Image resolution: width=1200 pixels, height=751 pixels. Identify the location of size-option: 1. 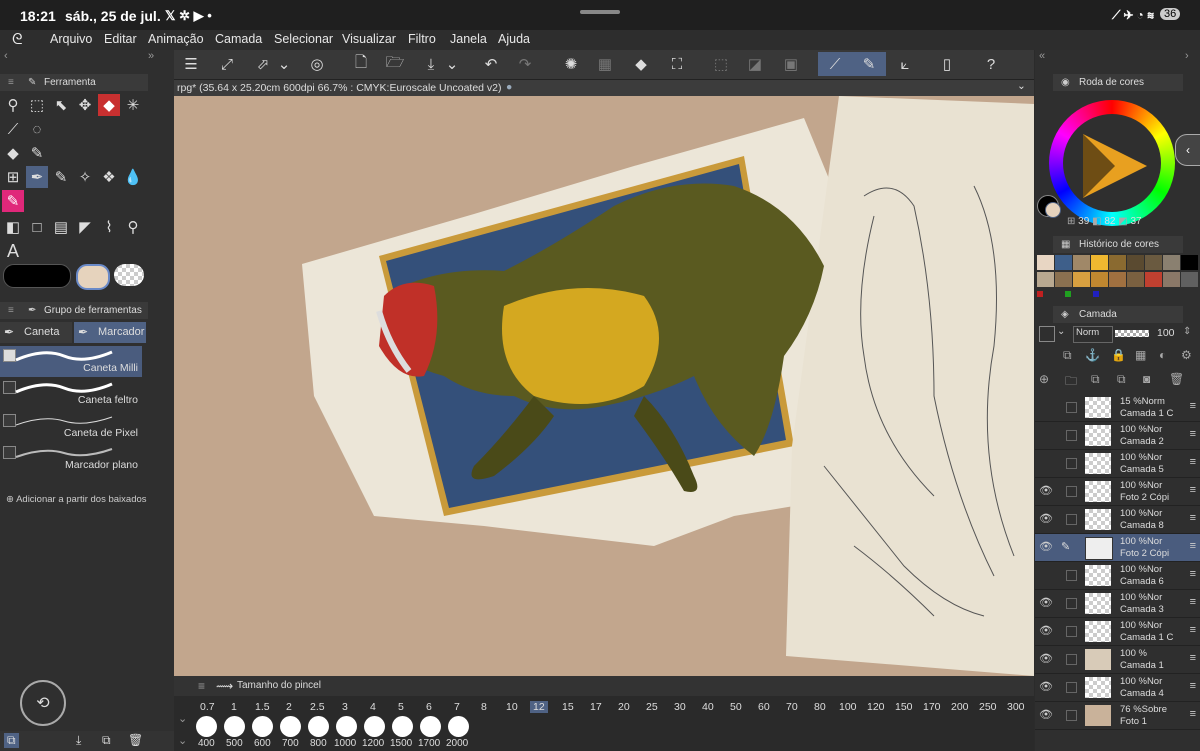
(234, 707).